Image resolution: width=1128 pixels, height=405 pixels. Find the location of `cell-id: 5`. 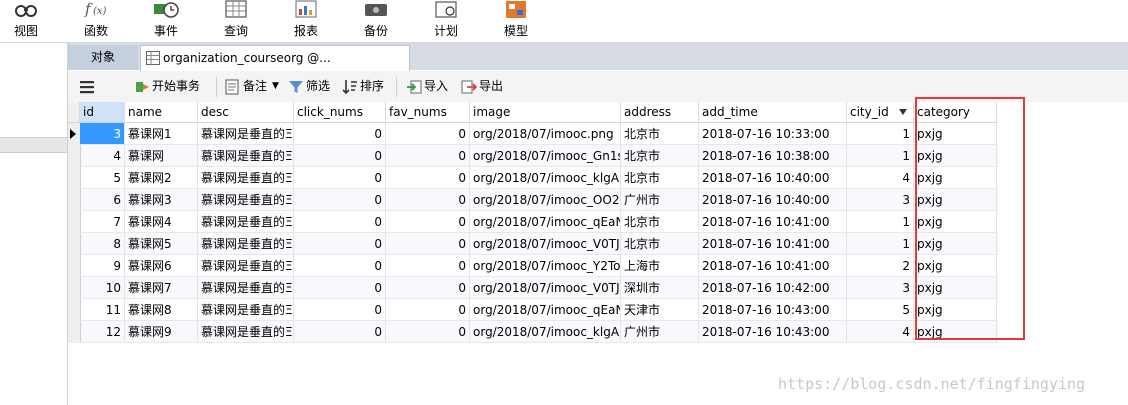

cell-id: 5 is located at coordinates (102, 178).